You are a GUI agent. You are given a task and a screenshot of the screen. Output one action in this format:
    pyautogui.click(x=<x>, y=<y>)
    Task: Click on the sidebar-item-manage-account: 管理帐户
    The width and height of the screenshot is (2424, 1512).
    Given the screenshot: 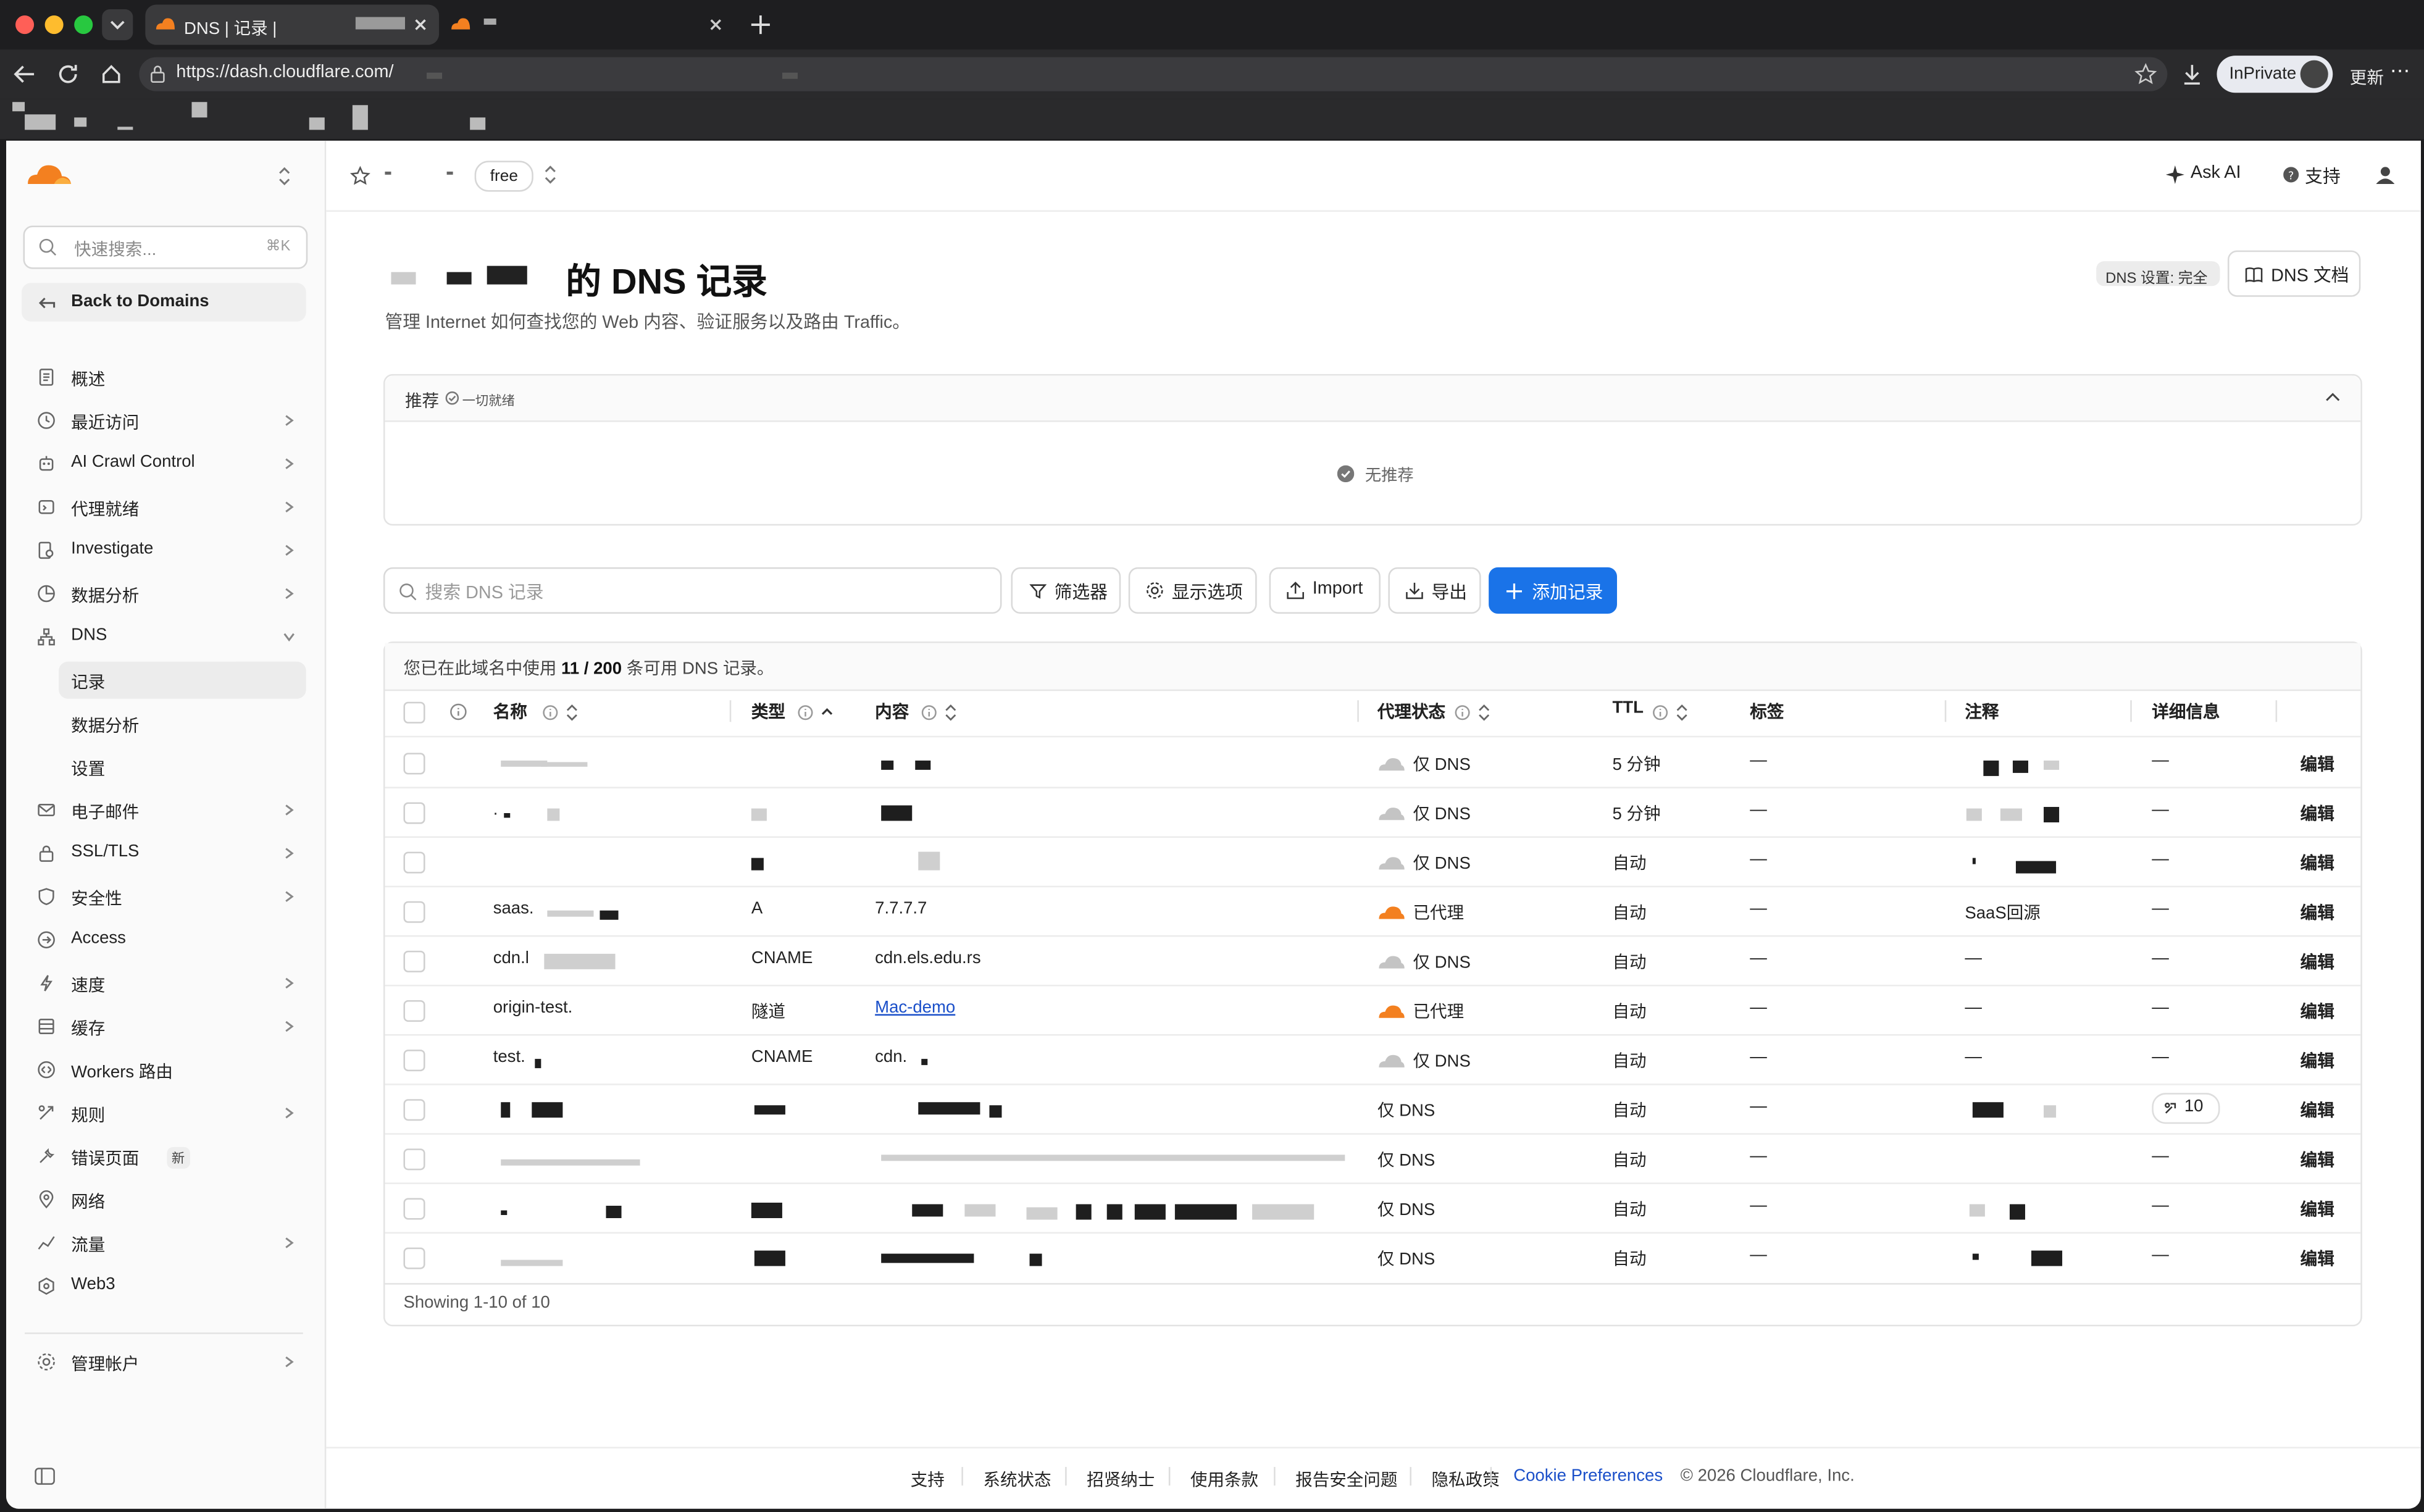 What is the action you would take?
    pyautogui.click(x=165, y=1361)
    